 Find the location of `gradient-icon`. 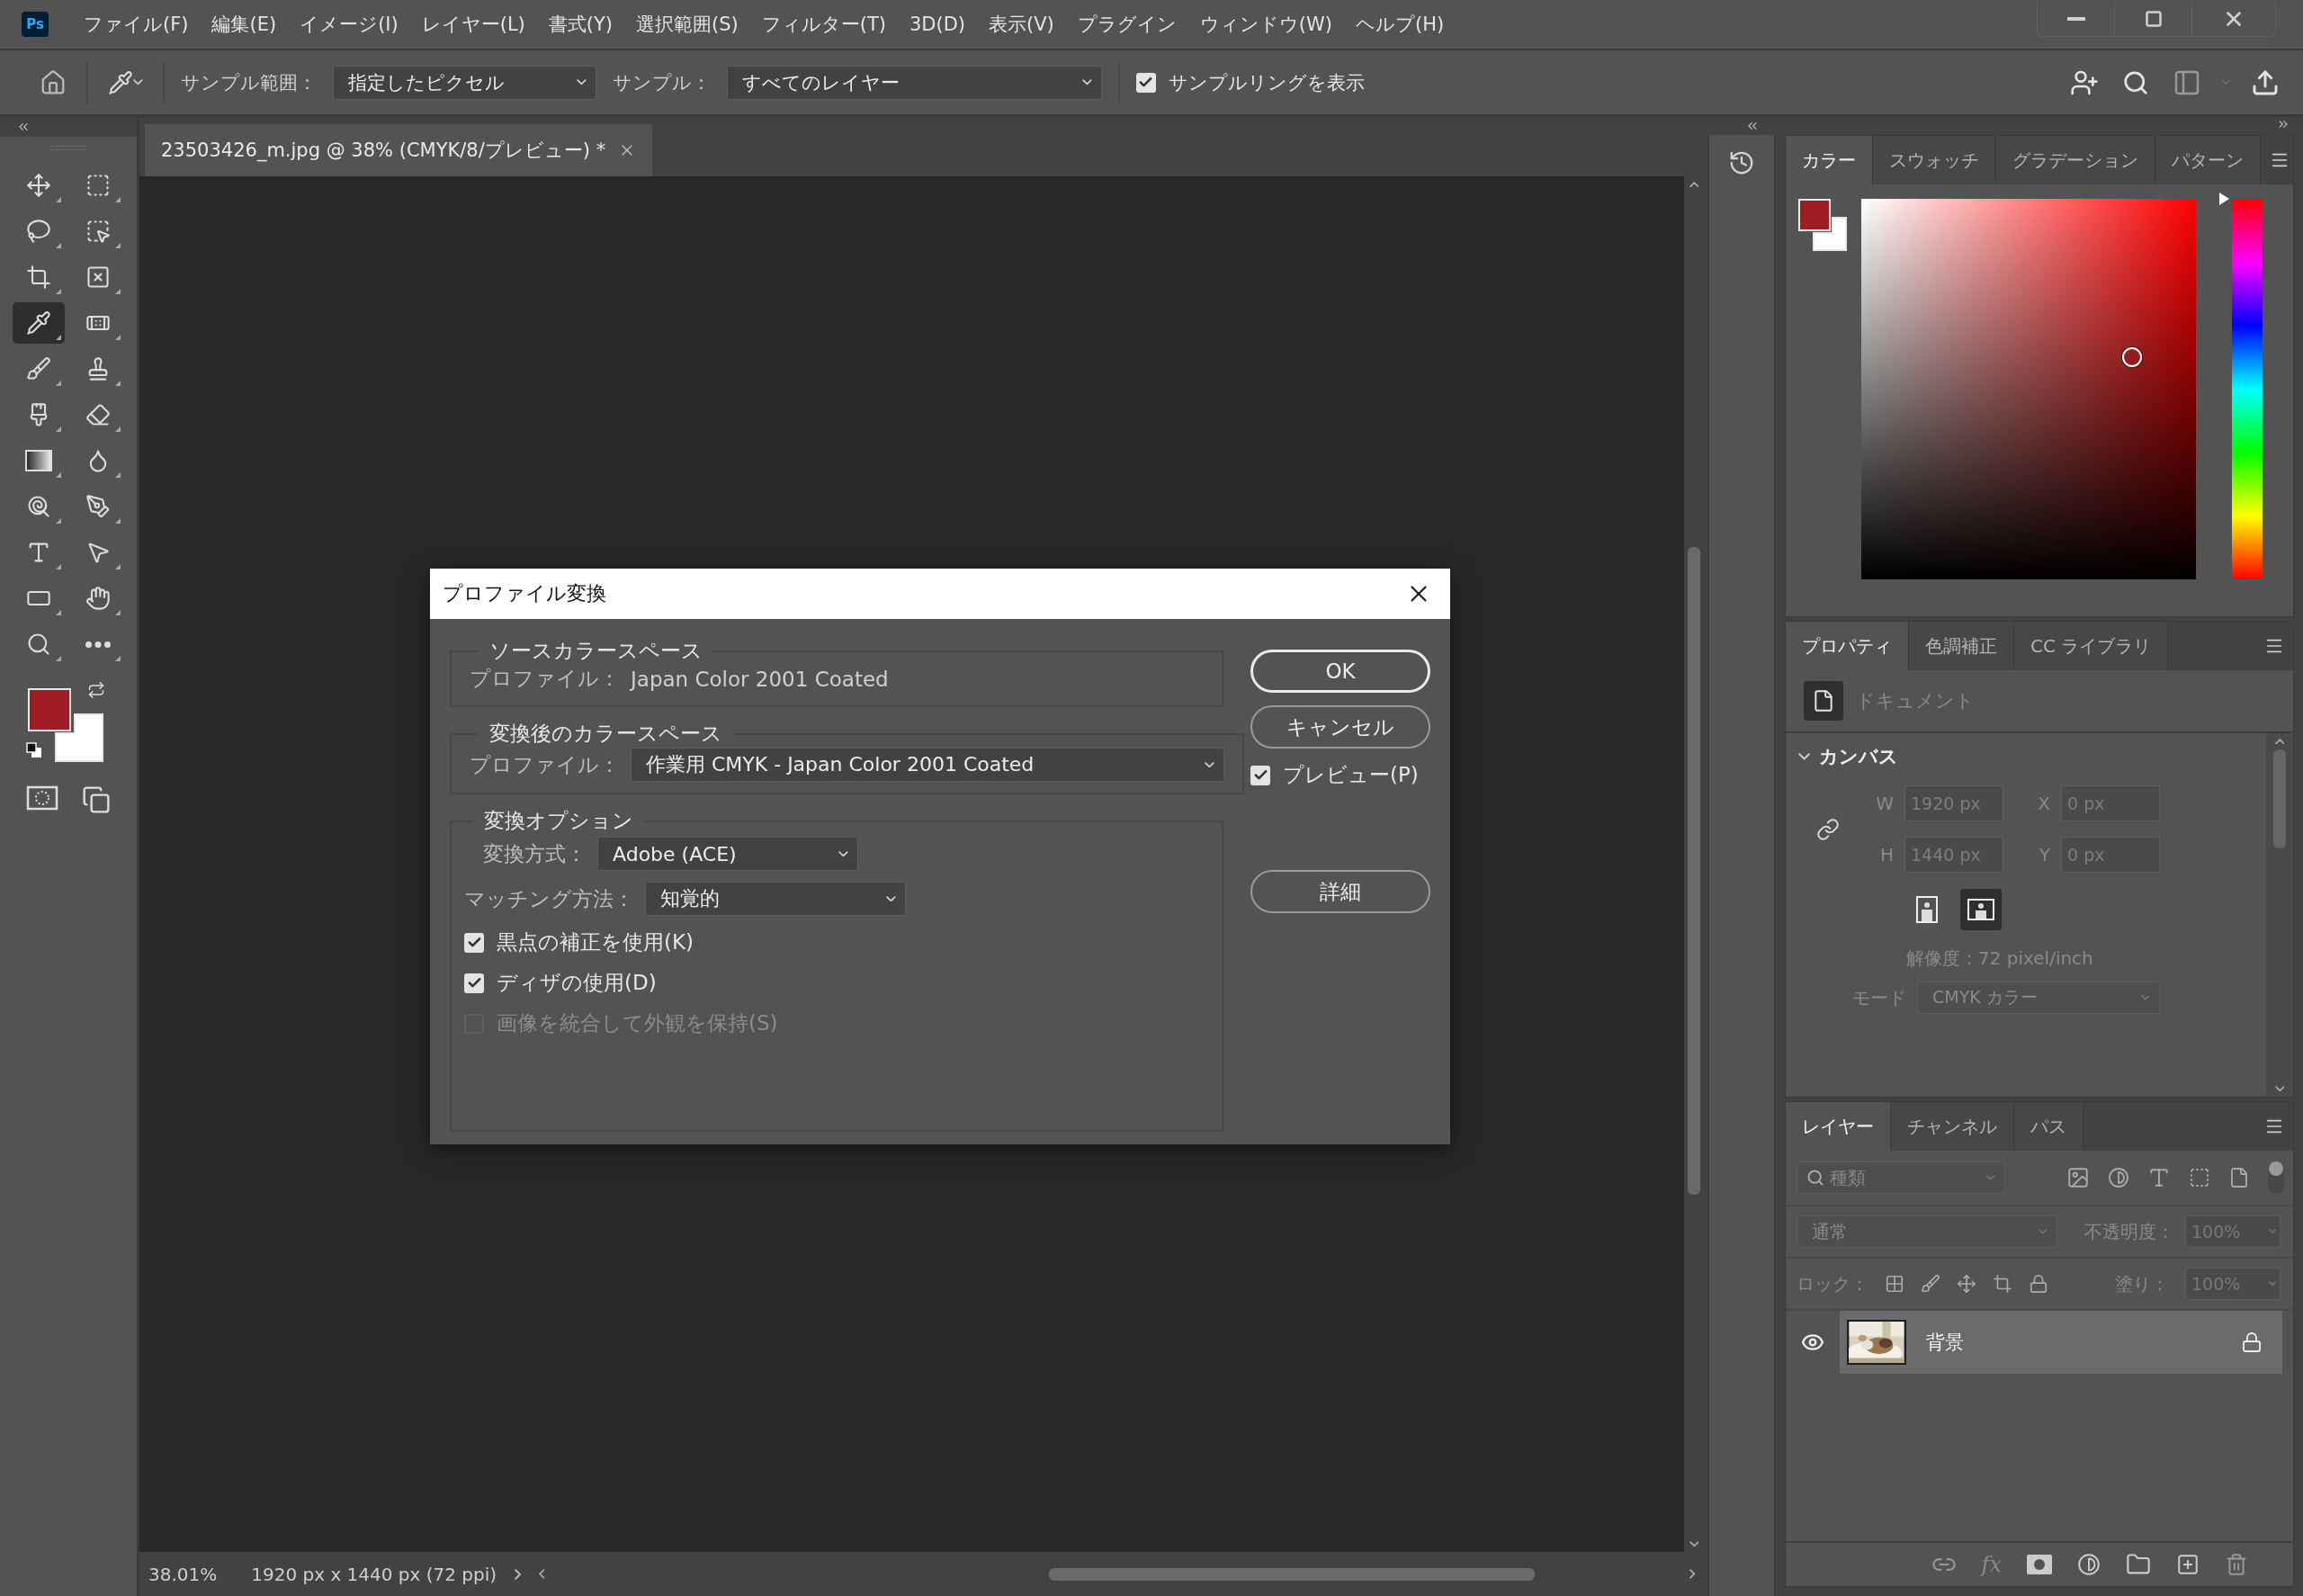

gradient-icon is located at coordinates (39, 460).